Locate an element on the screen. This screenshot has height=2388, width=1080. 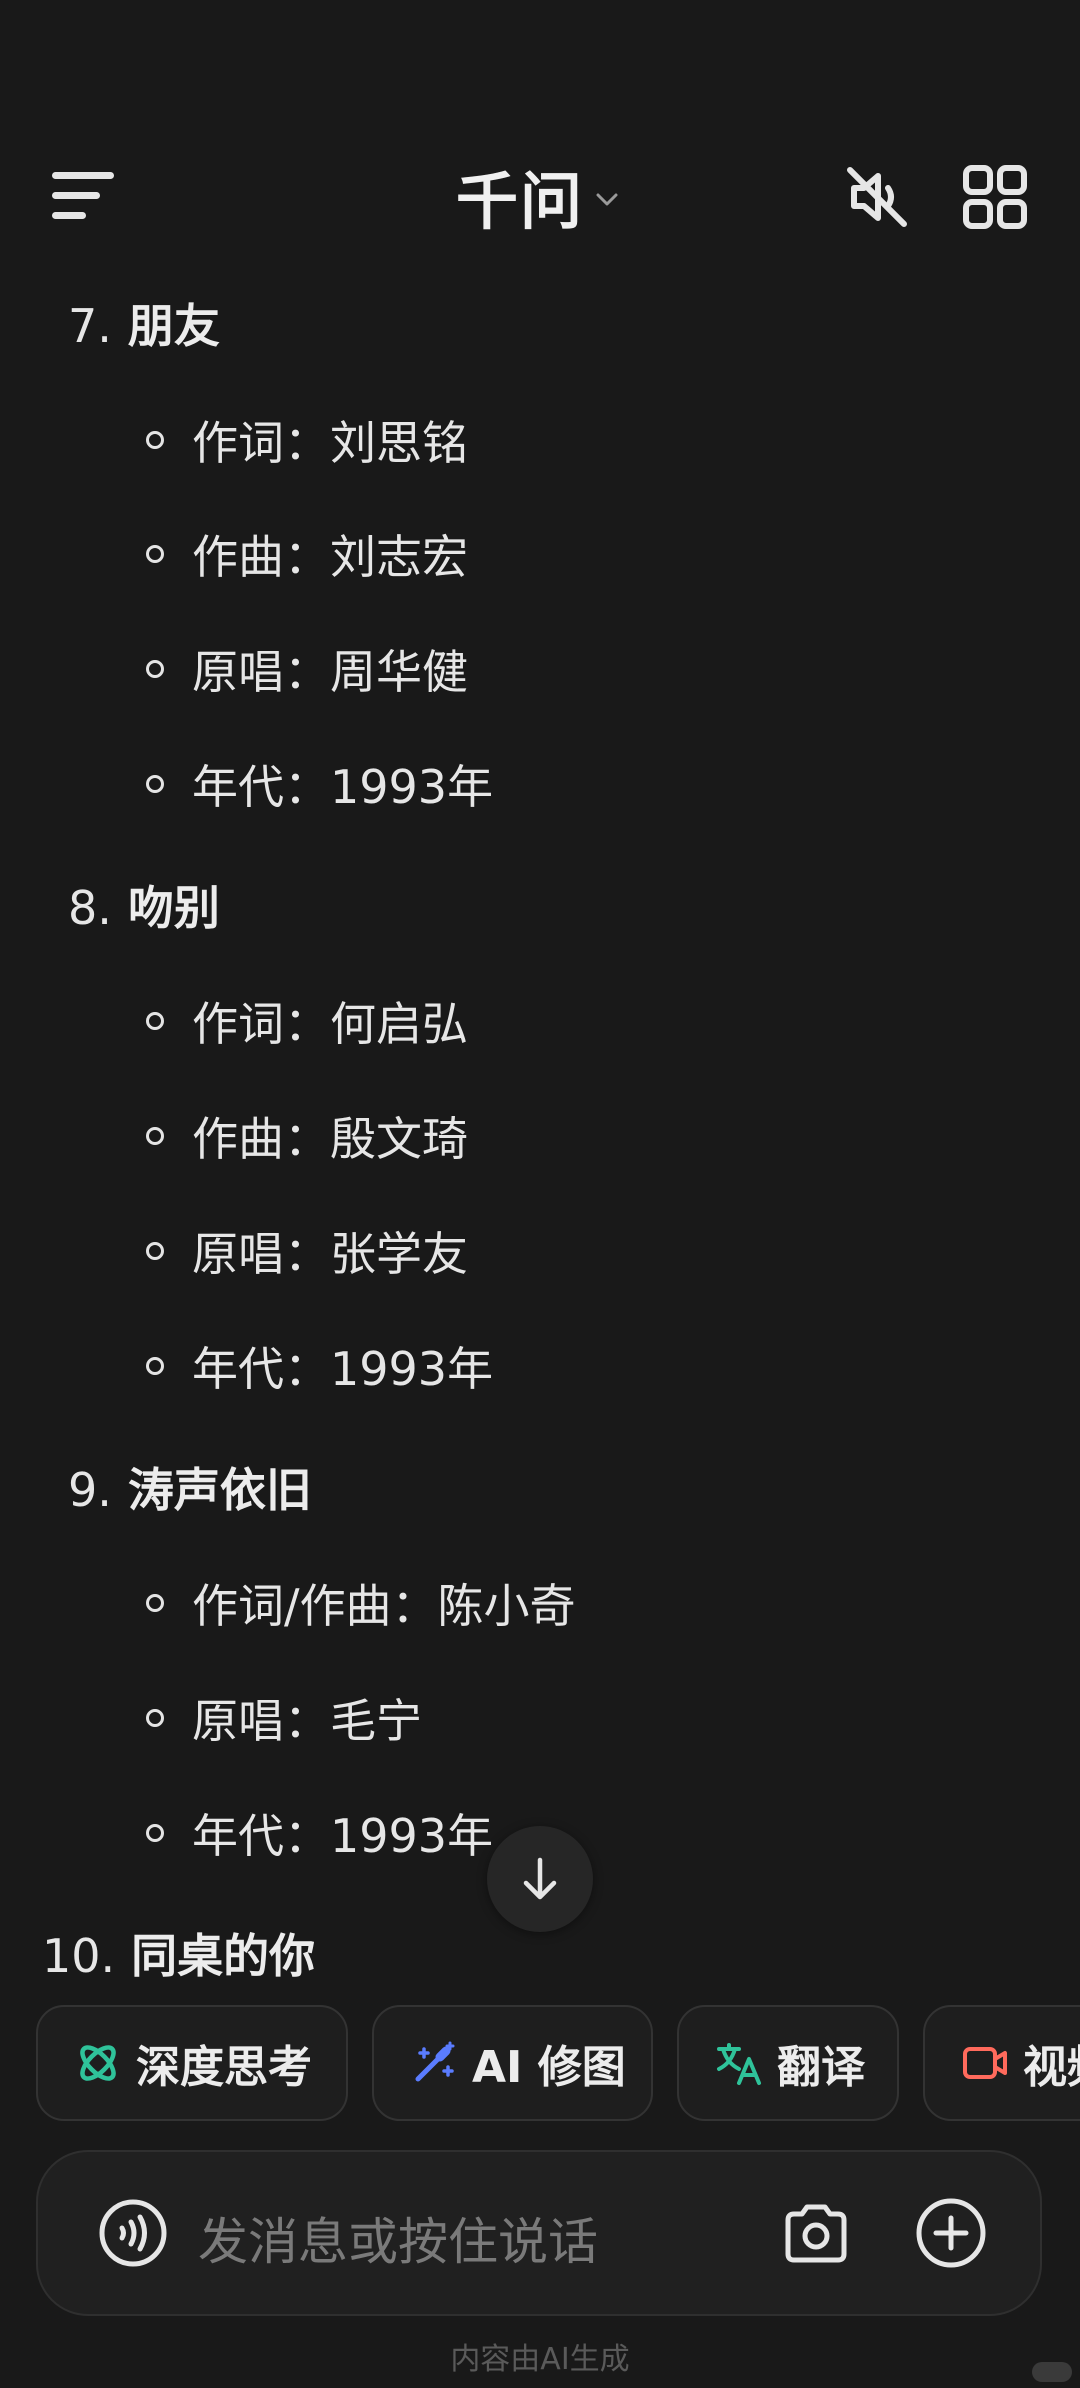
detail-text: 原唱：张学友 is located at coordinates (330, 1254).